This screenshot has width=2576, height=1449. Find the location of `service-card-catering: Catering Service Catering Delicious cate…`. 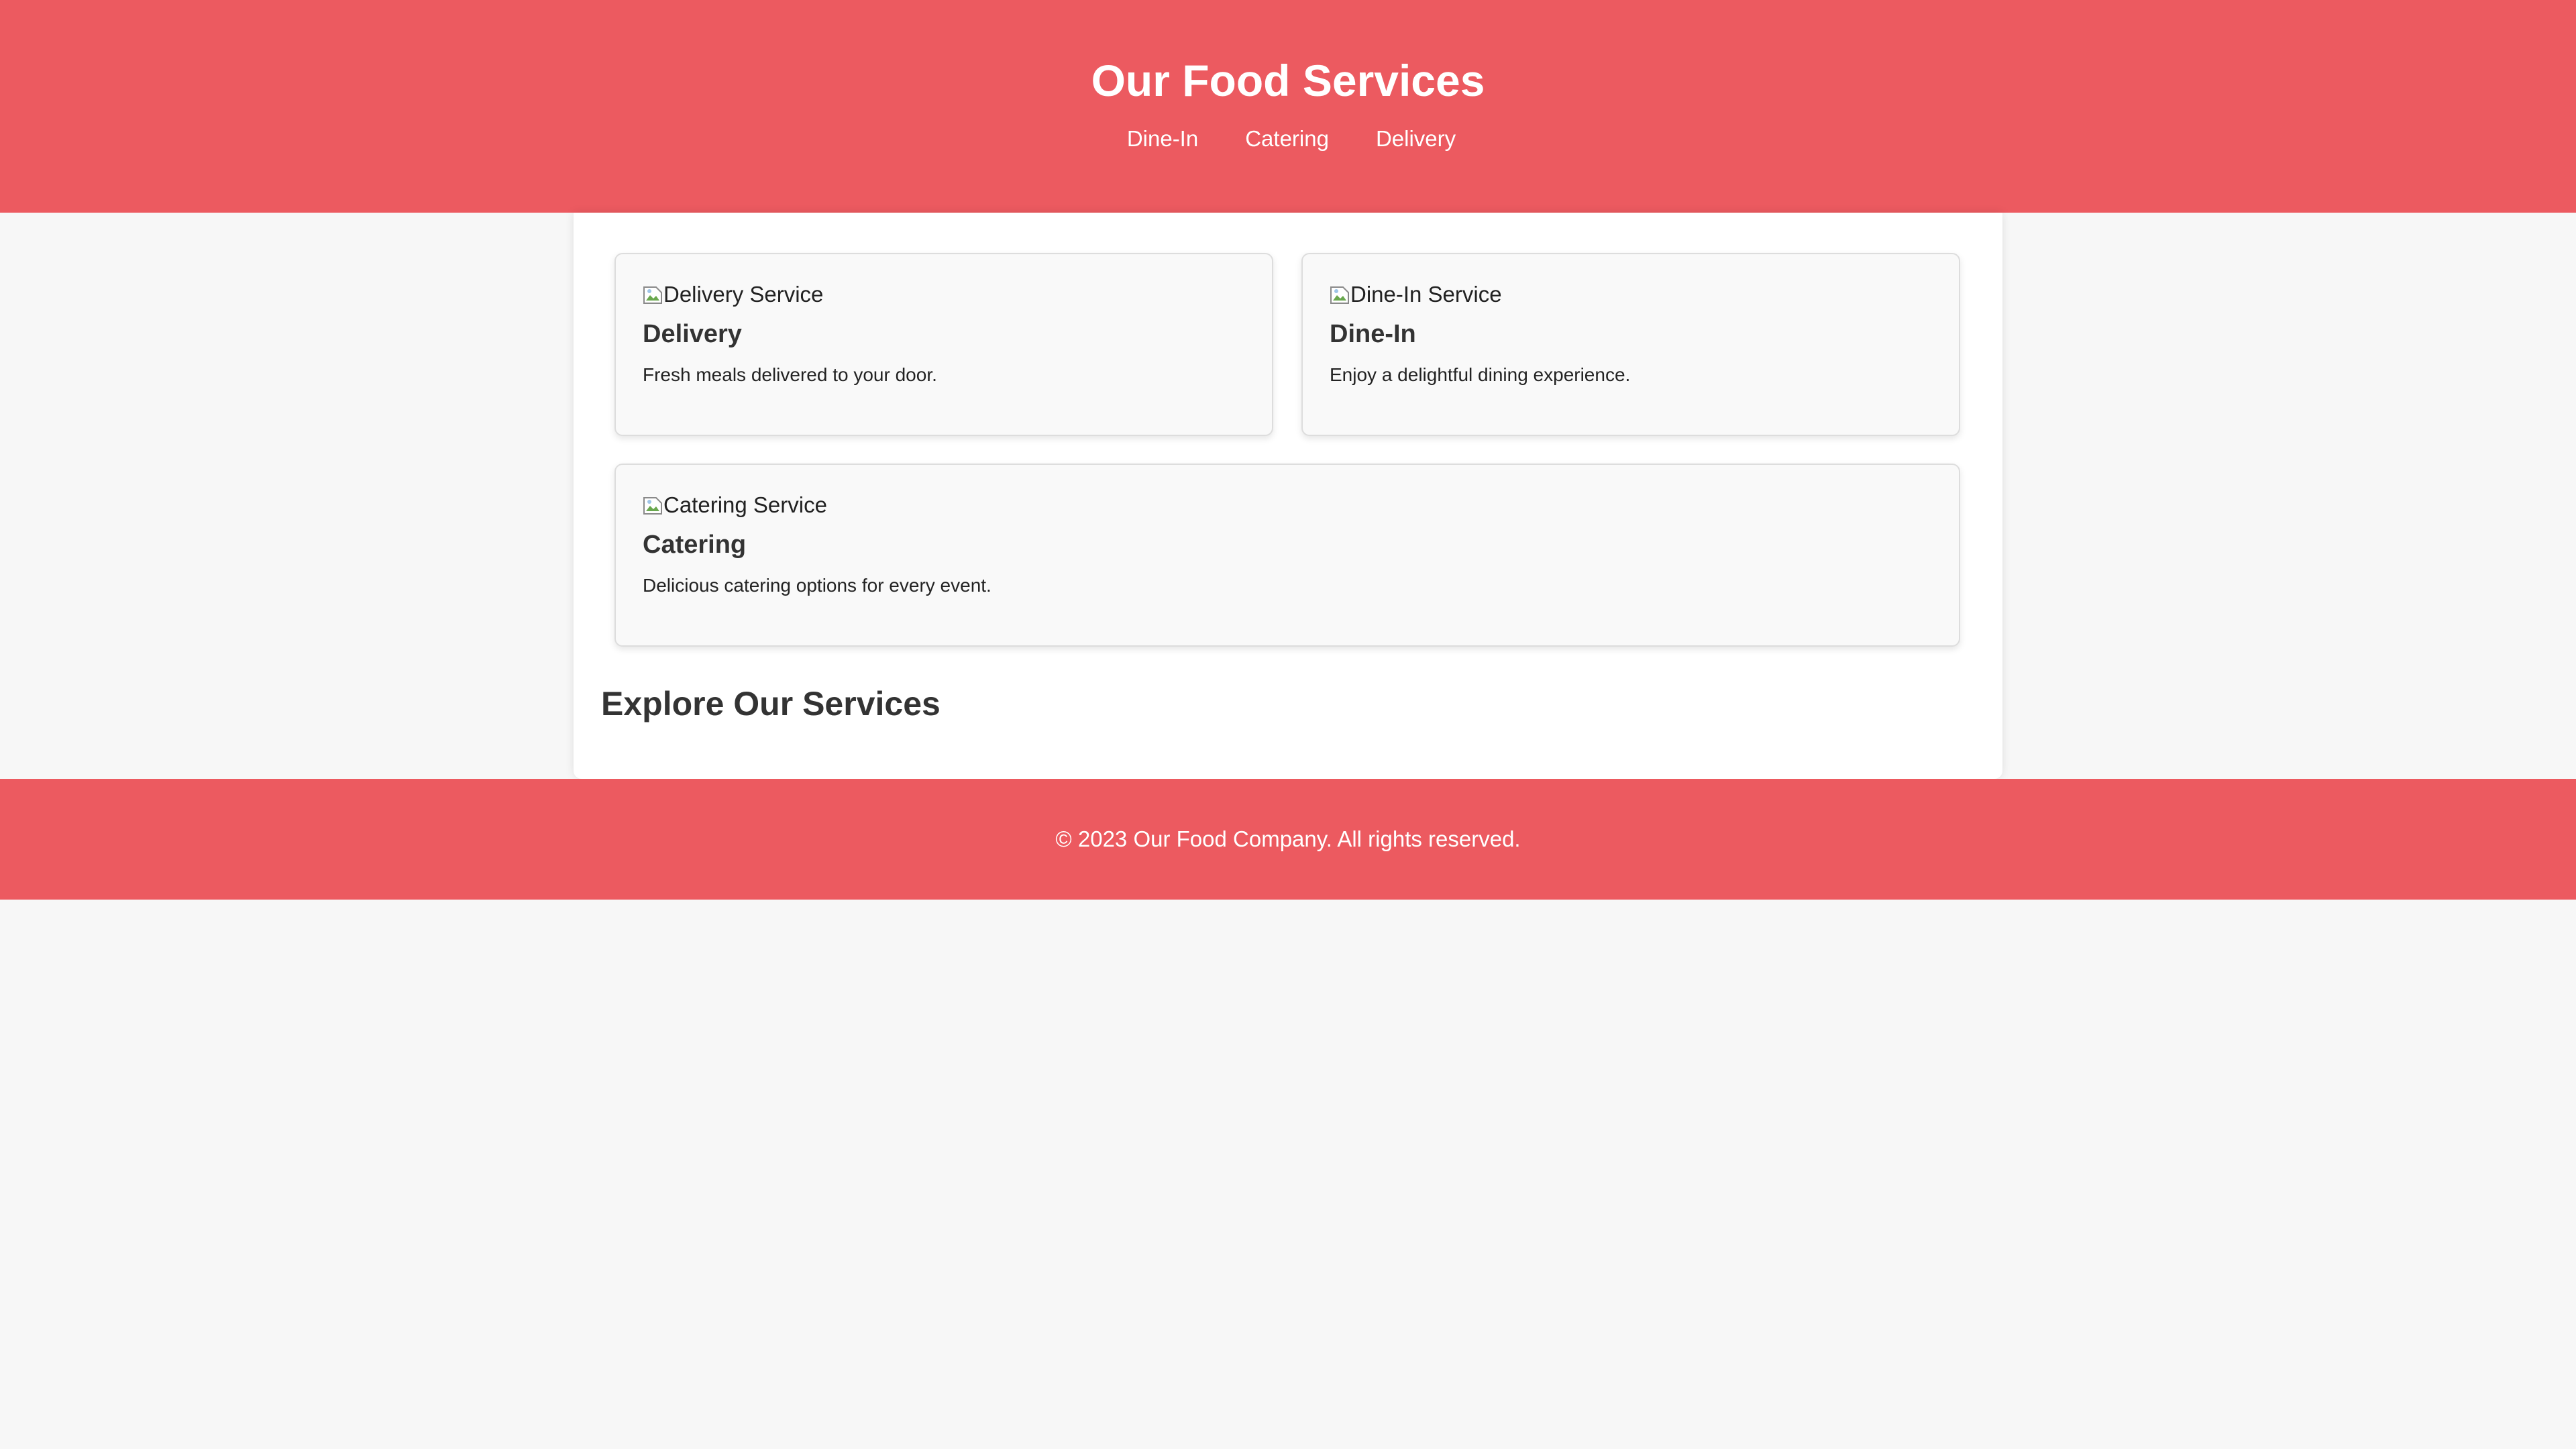

service-card-catering: Catering Service Catering Delicious cate… is located at coordinates (1287, 555).